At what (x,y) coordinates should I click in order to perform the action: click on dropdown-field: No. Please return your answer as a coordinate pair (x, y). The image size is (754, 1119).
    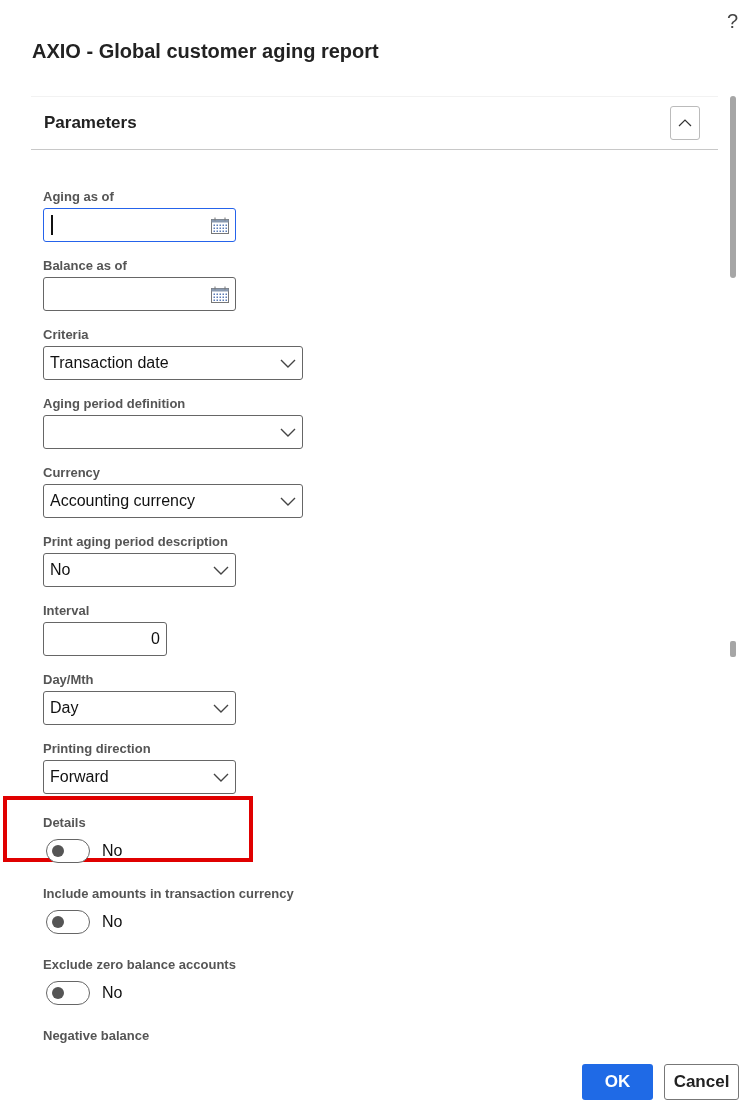
    Looking at the image, I should click on (139, 570).